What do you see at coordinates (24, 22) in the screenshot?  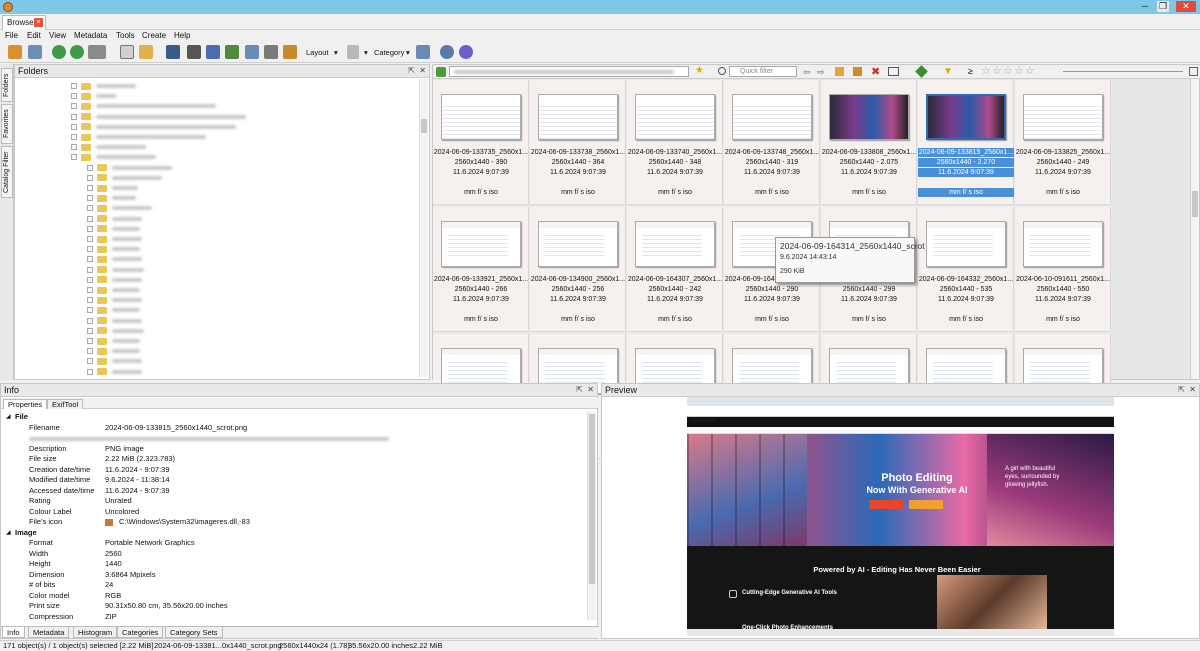 I see `tab-browser: Browser ×` at bounding box center [24, 22].